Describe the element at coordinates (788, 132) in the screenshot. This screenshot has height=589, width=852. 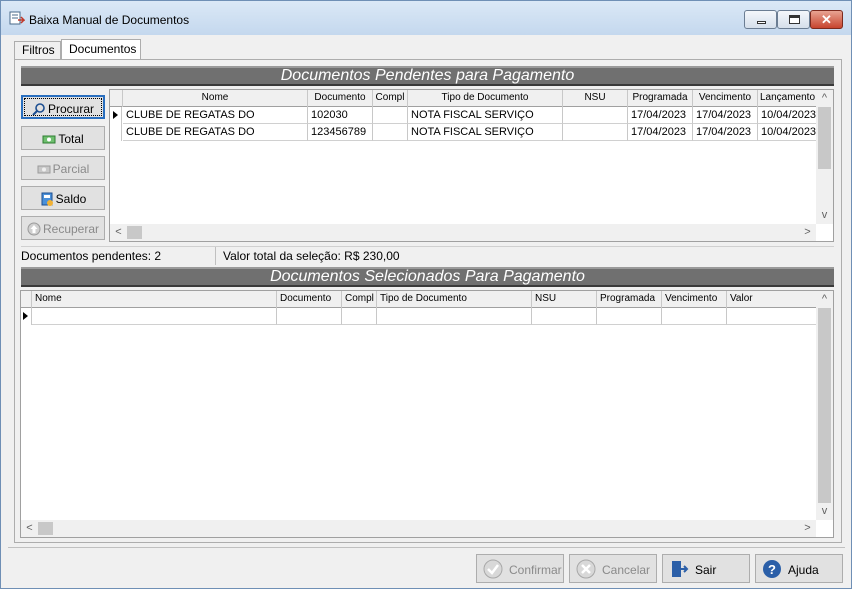
I see `cell-lancamento: 10/04/2023` at that location.